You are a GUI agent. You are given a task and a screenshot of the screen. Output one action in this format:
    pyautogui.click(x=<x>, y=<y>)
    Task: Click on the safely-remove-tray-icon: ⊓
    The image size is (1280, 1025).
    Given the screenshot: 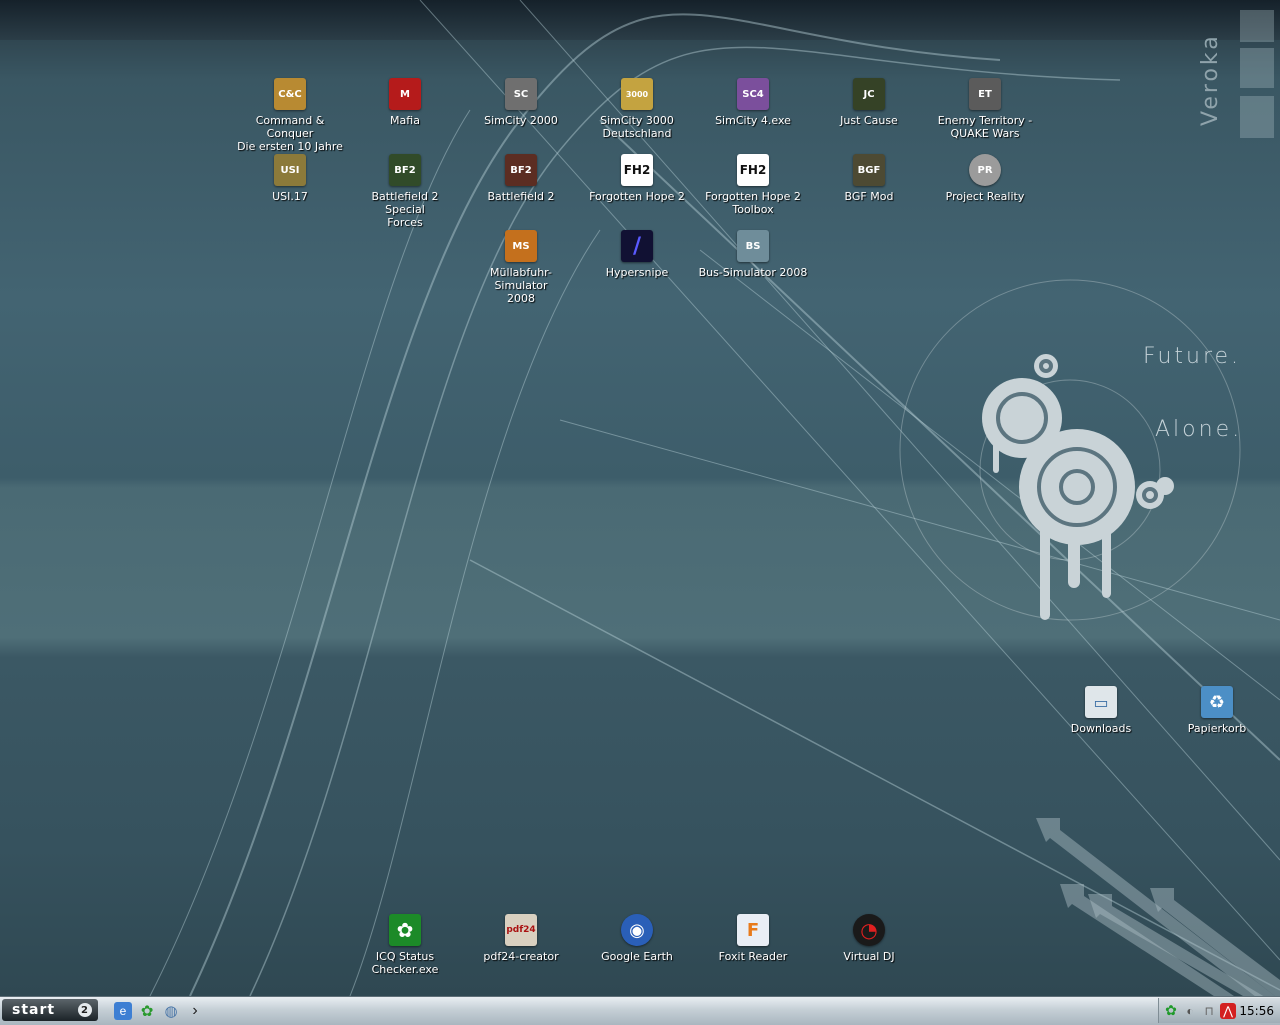 What is the action you would take?
    pyautogui.click(x=1209, y=1011)
    